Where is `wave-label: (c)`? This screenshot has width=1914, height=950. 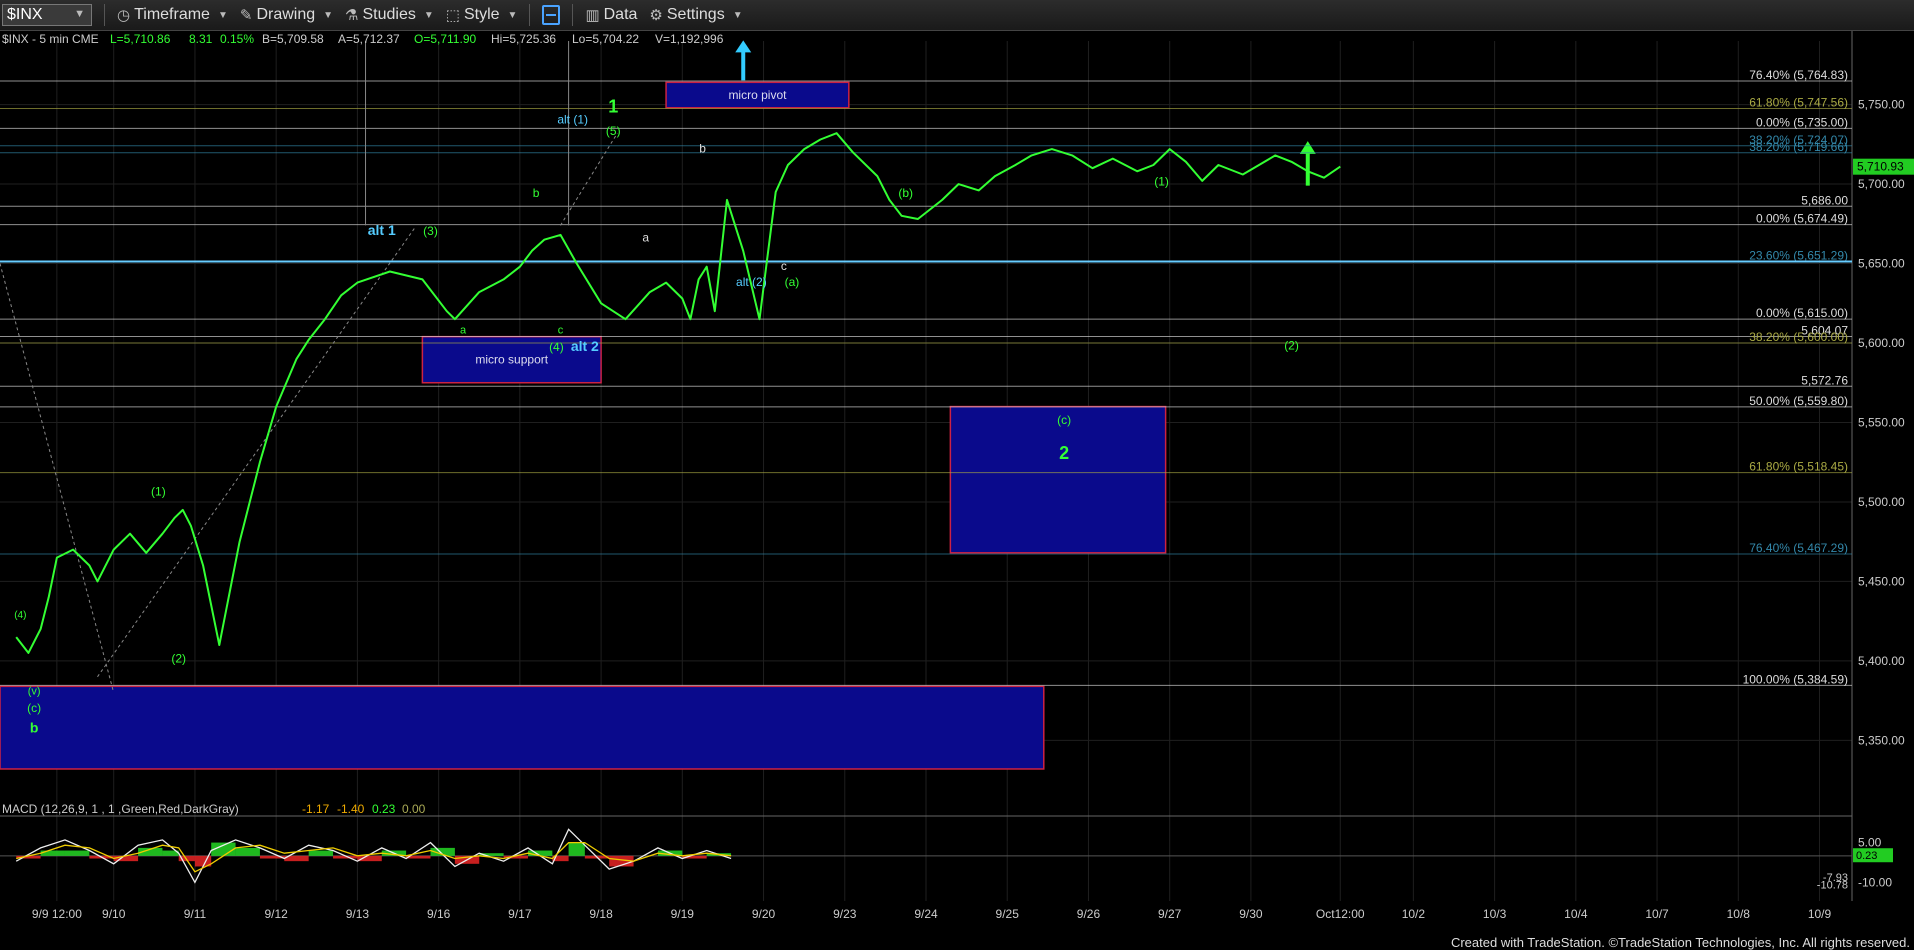
wave-label: (c) is located at coordinates (1064, 420).